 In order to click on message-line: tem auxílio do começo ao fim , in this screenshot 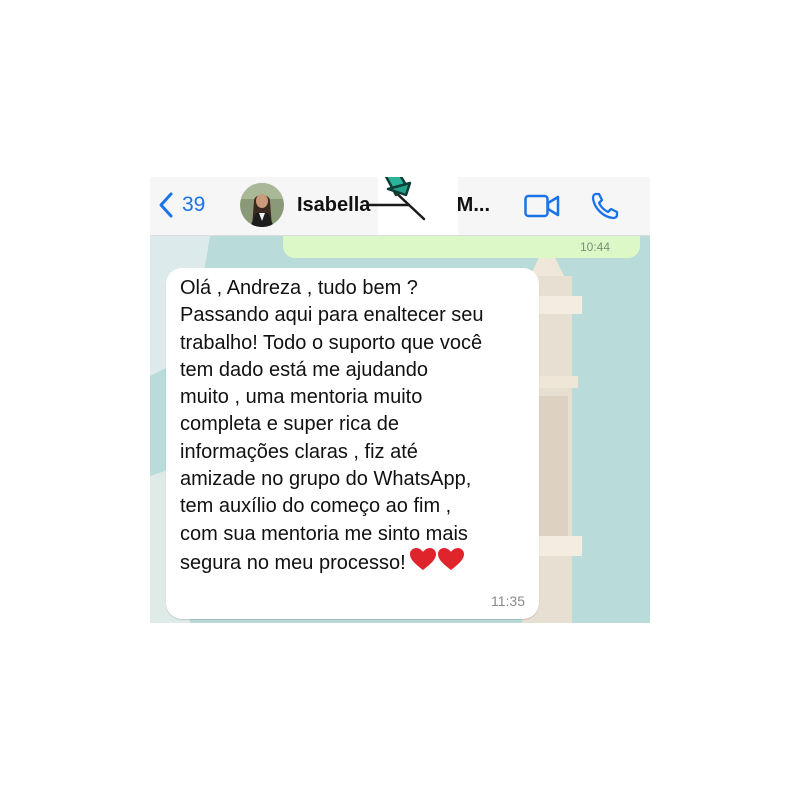, I will do `click(316, 506)`.